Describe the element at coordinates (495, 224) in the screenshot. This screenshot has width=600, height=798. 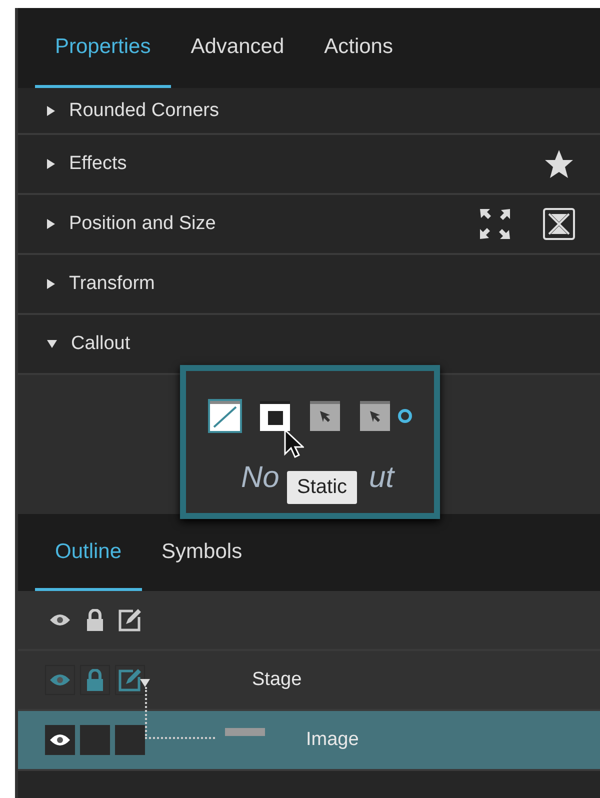
I see `expand-icon` at that location.